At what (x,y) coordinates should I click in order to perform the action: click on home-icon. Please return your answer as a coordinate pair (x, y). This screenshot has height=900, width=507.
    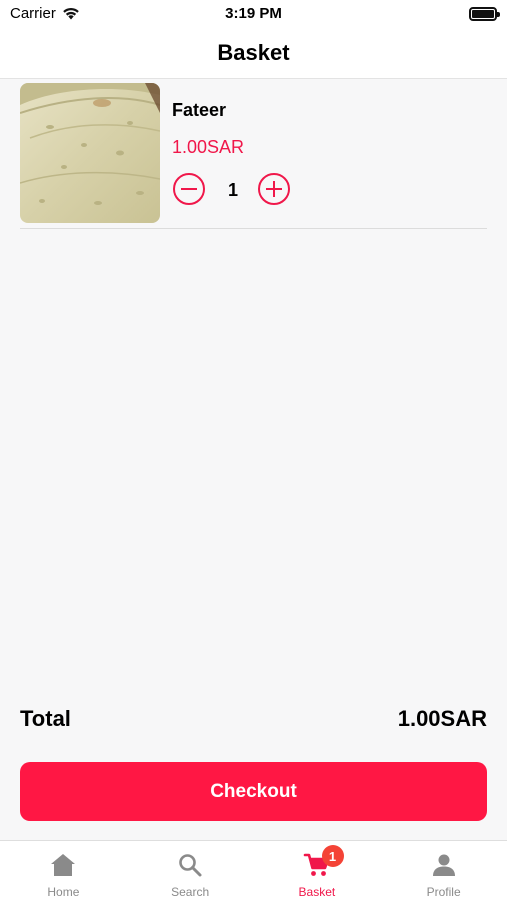
    Looking at the image, I should click on (63, 865).